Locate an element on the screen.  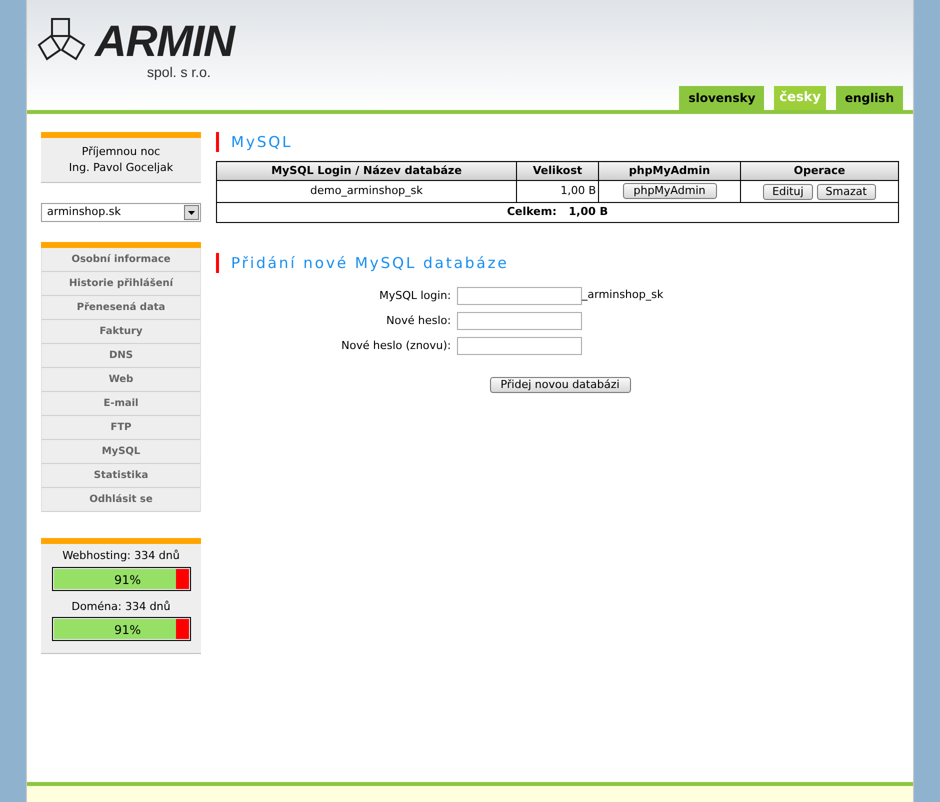
table-cell: 1,00 B is located at coordinates (557, 191).